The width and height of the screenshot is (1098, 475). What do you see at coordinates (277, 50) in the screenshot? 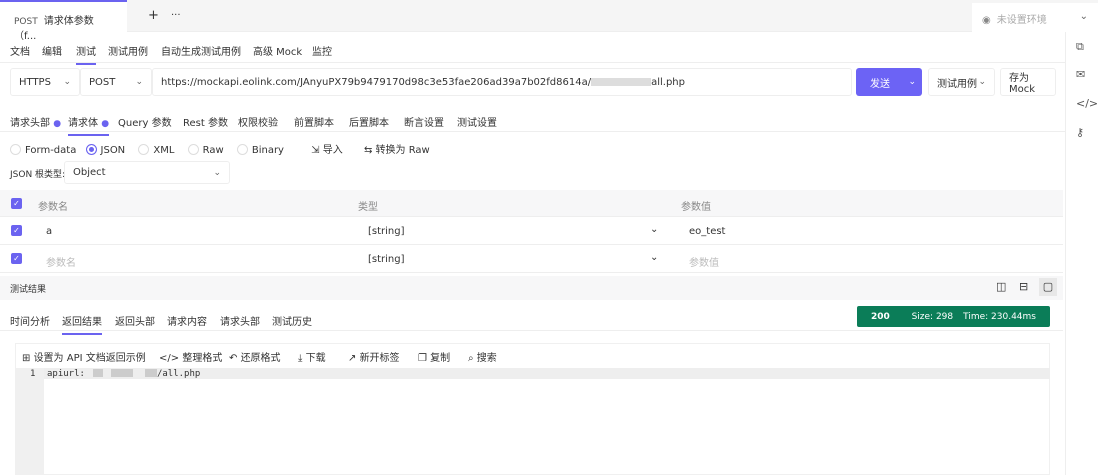
I see `nav-mock: 高级 Mock` at bounding box center [277, 50].